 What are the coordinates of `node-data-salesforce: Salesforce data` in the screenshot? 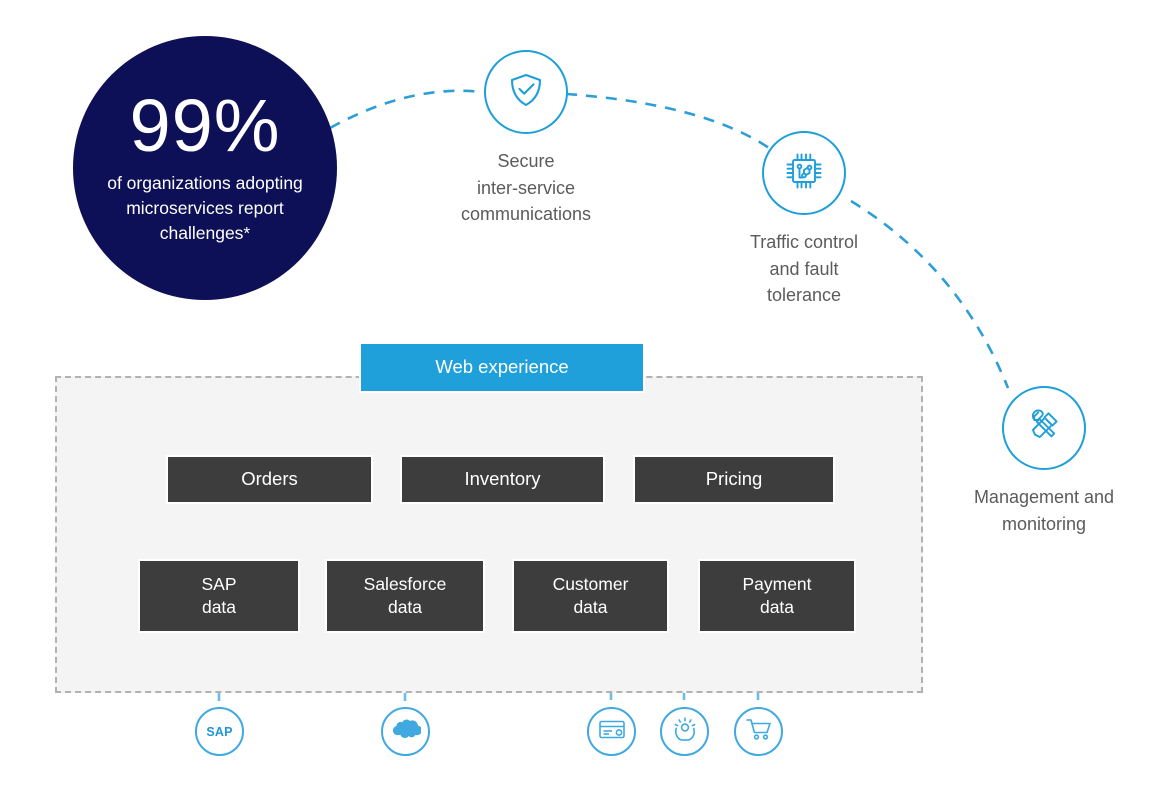 It's located at (405, 596).